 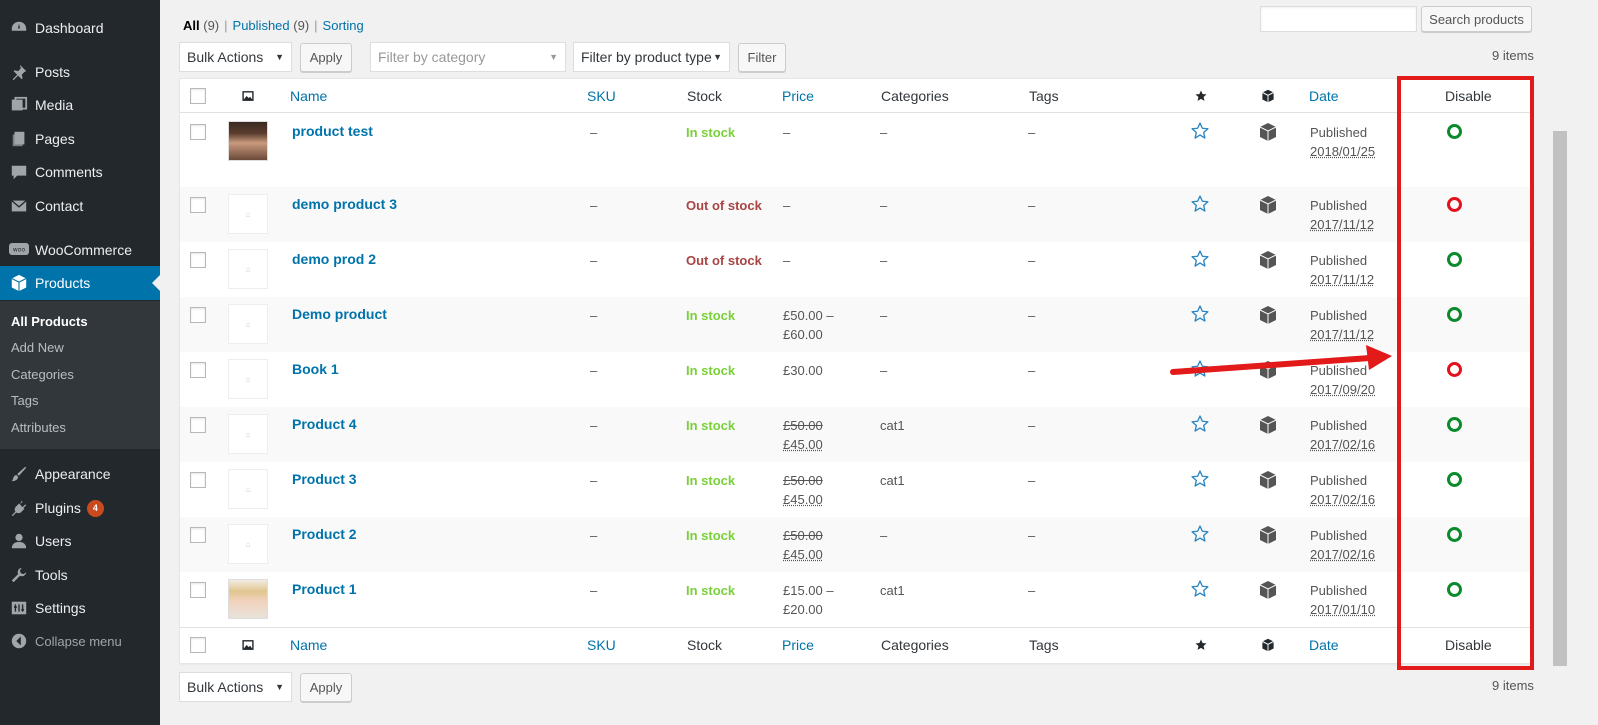 What do you see at coordinates (201, 25) in the screenshot?
I see `view-all: All (9)` at bounding box center [201, 25].